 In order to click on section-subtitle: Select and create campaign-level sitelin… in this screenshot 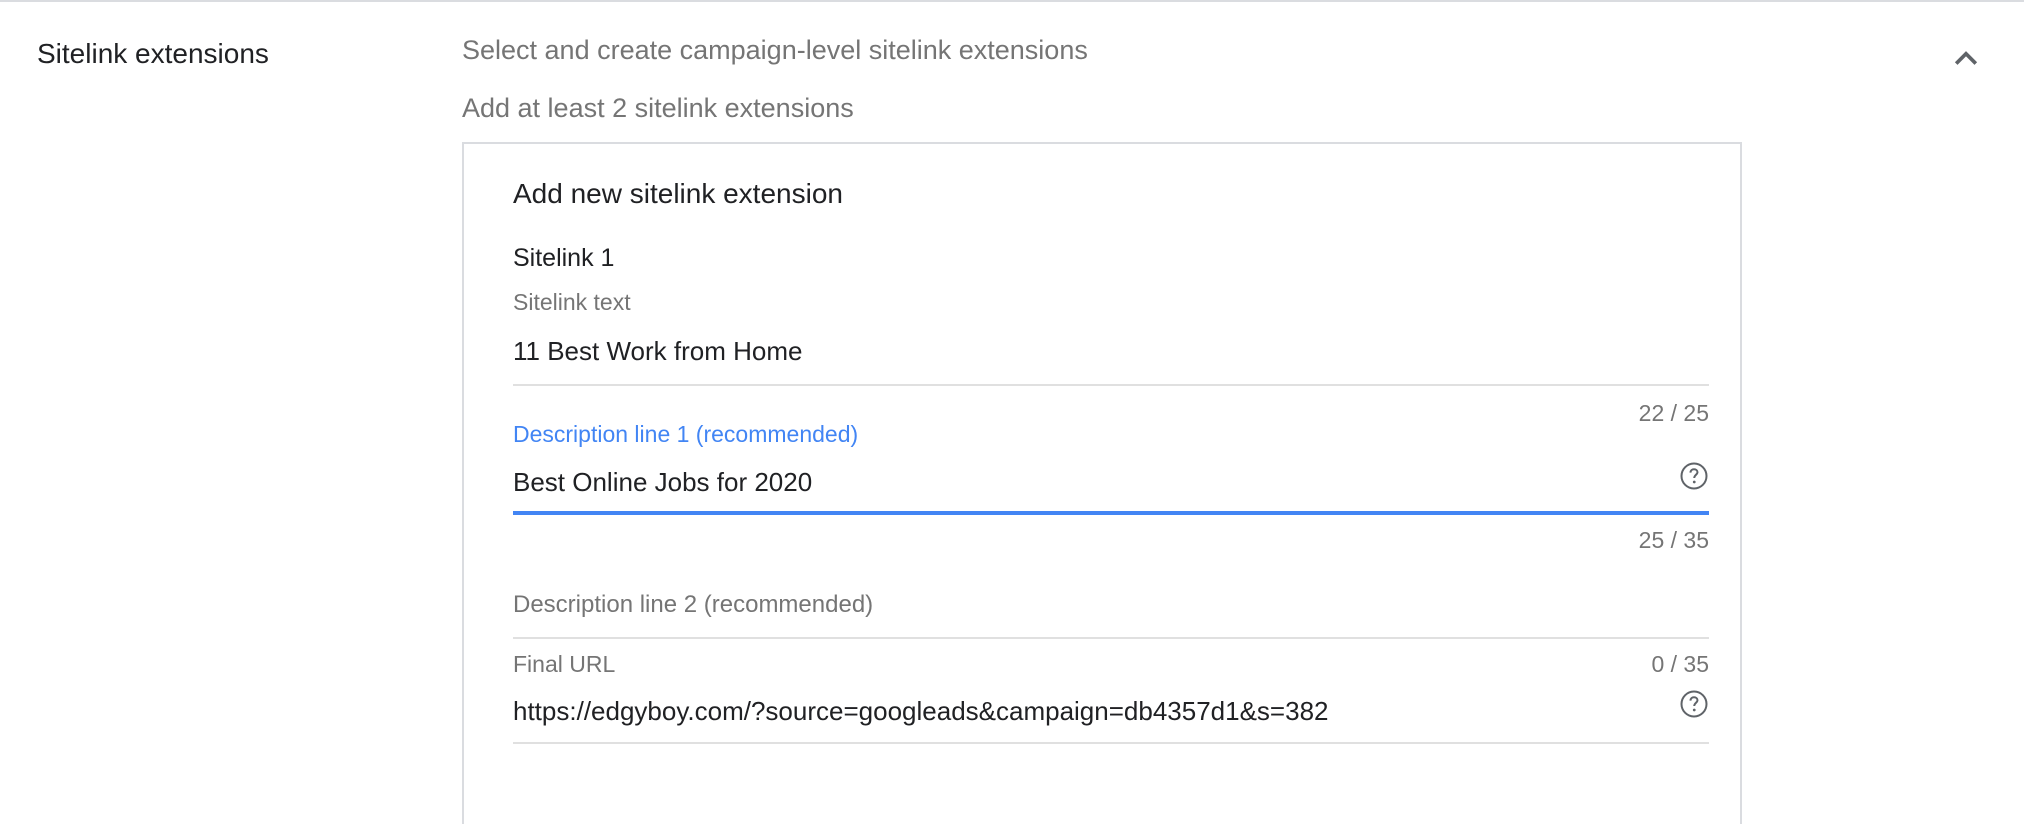, I will do `click(775, 50)`.